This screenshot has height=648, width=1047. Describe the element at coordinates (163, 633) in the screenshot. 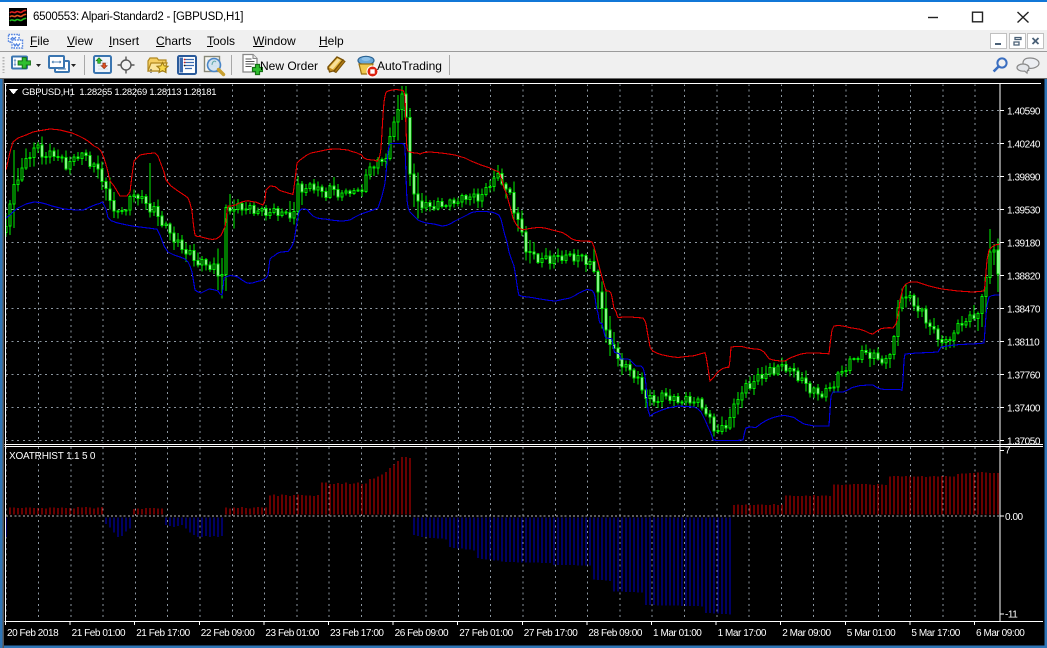

I see `svg-text: 21 Feb 17:00` at that location.